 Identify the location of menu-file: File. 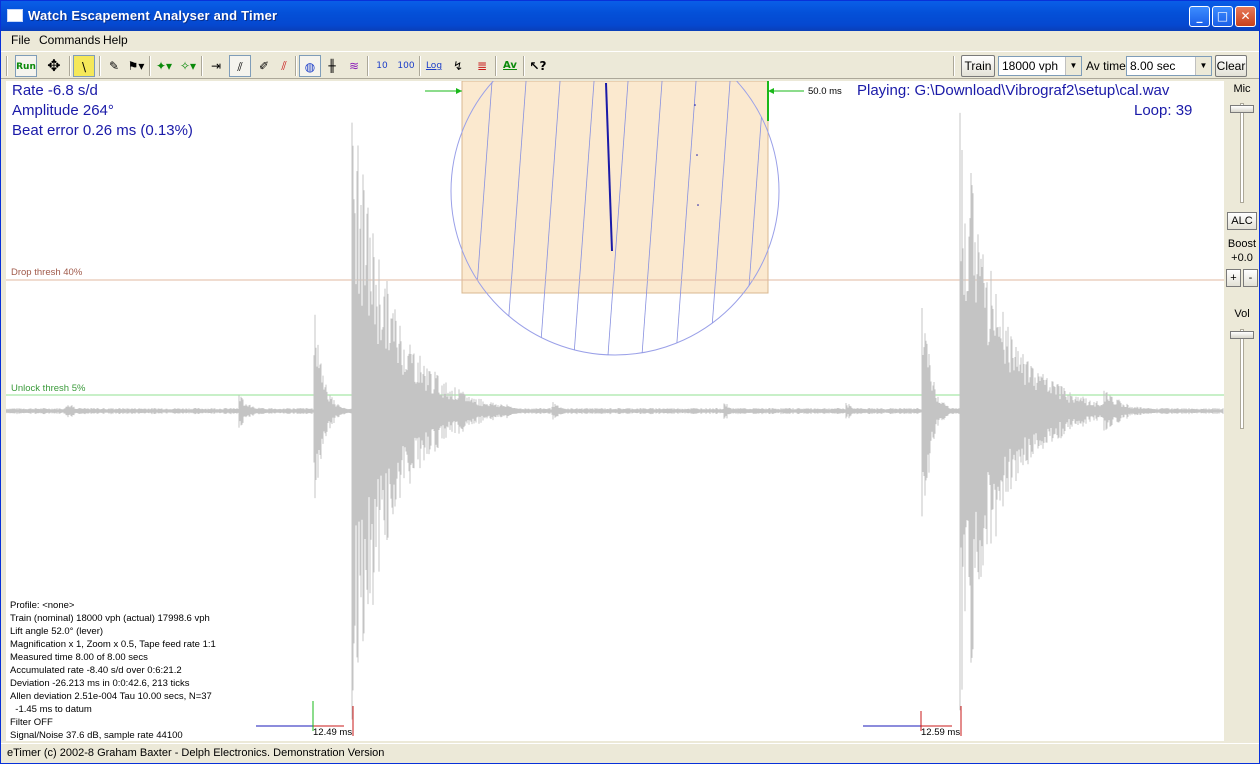
(20, 40).